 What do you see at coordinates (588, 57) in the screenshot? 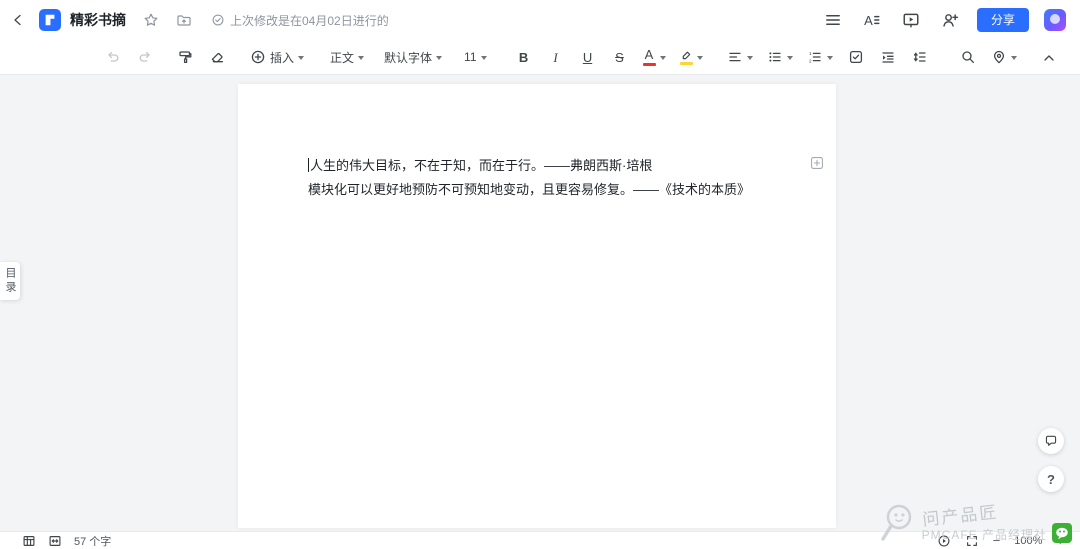
I see `underline-button: U` at bounding box center [588, 57].